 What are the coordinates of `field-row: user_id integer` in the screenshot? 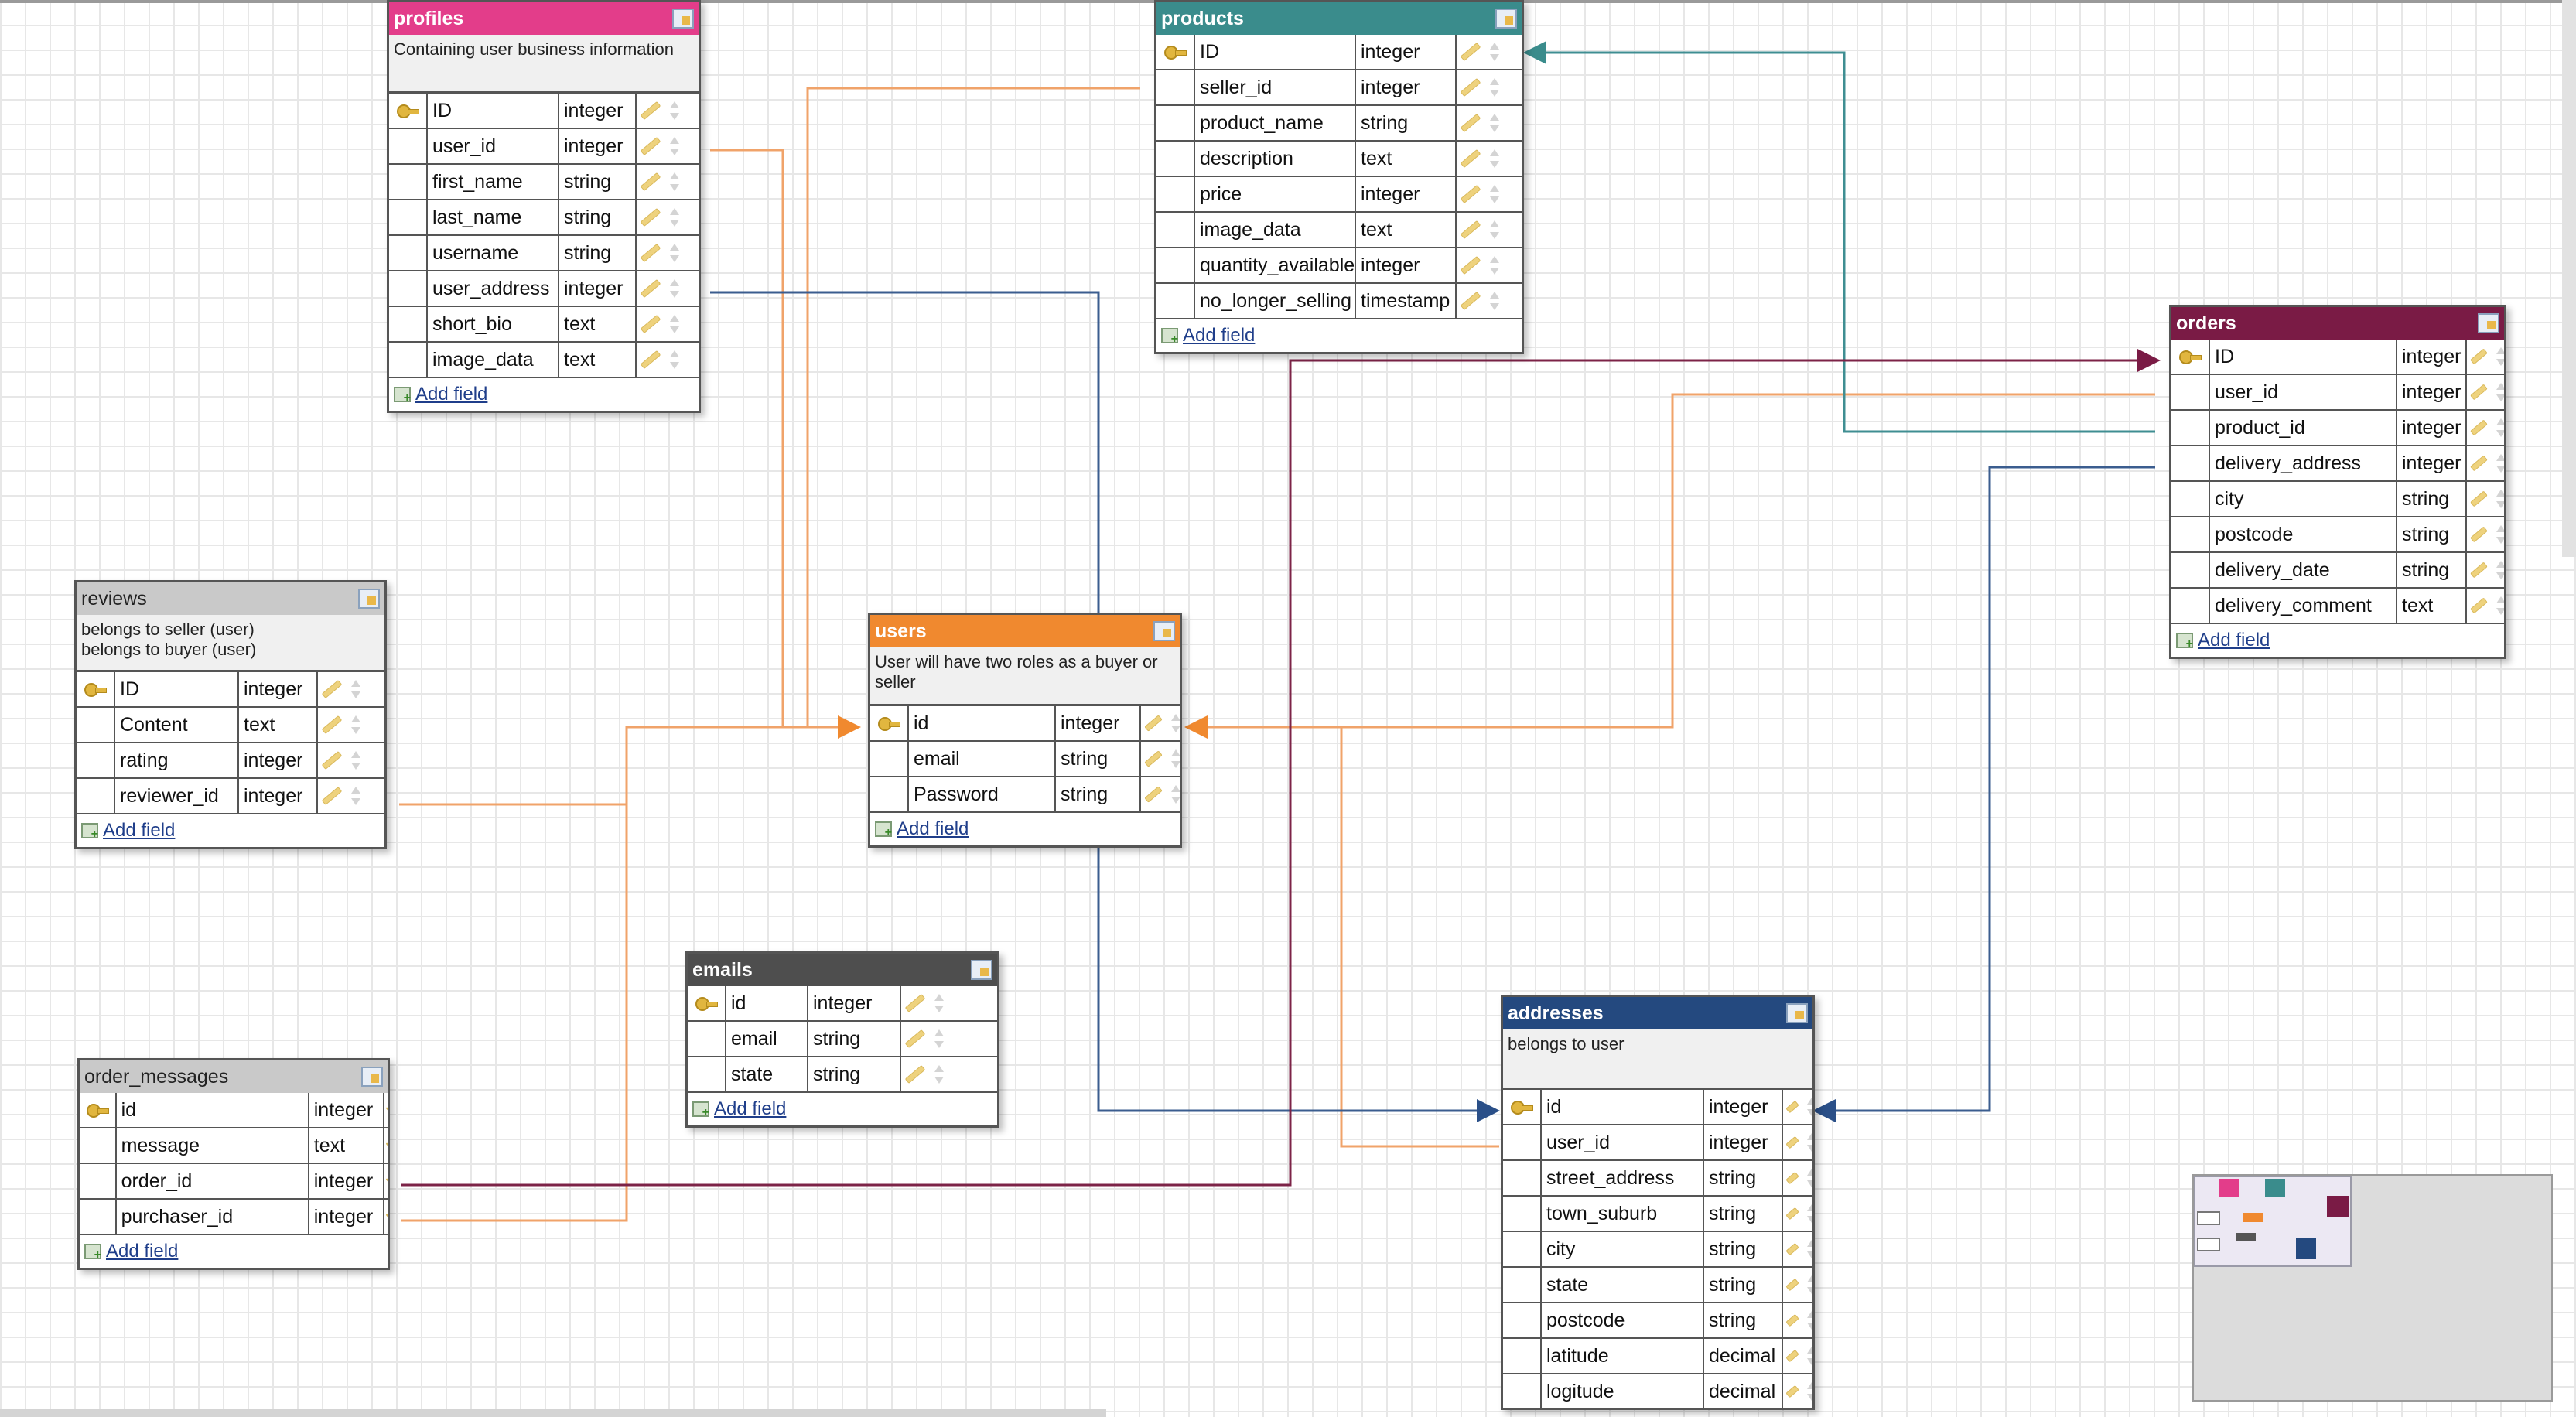 It's located at (2337, 393).